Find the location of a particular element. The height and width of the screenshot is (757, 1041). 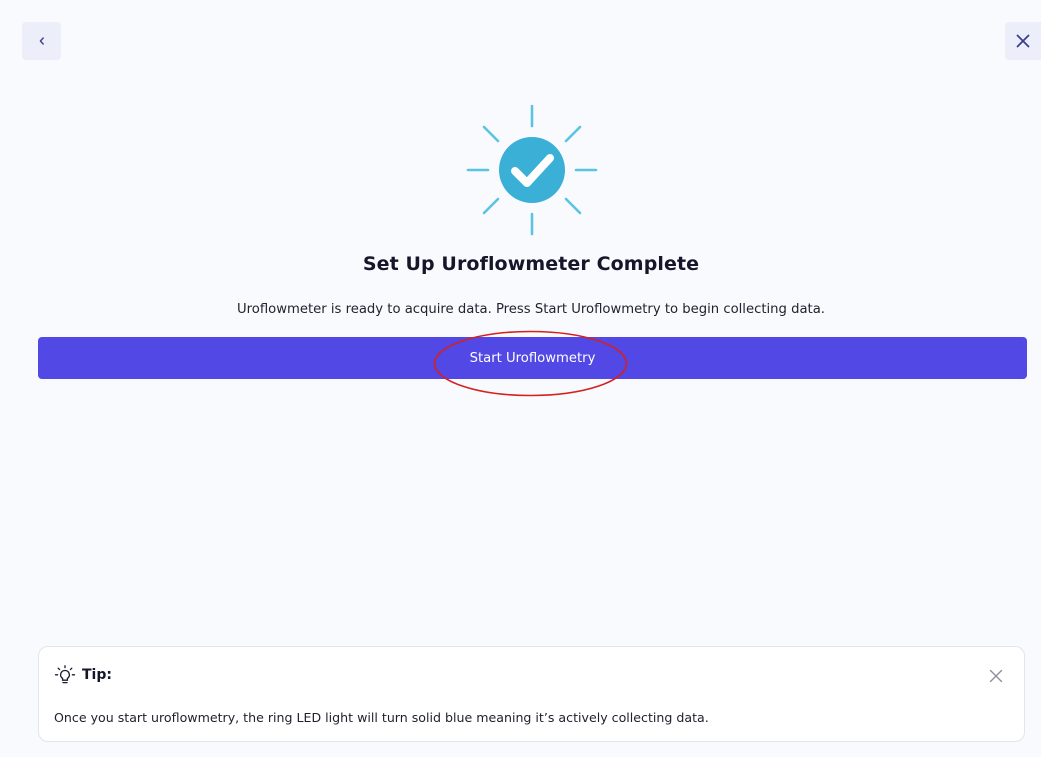

close-button is located at coordinates (1023, 41).